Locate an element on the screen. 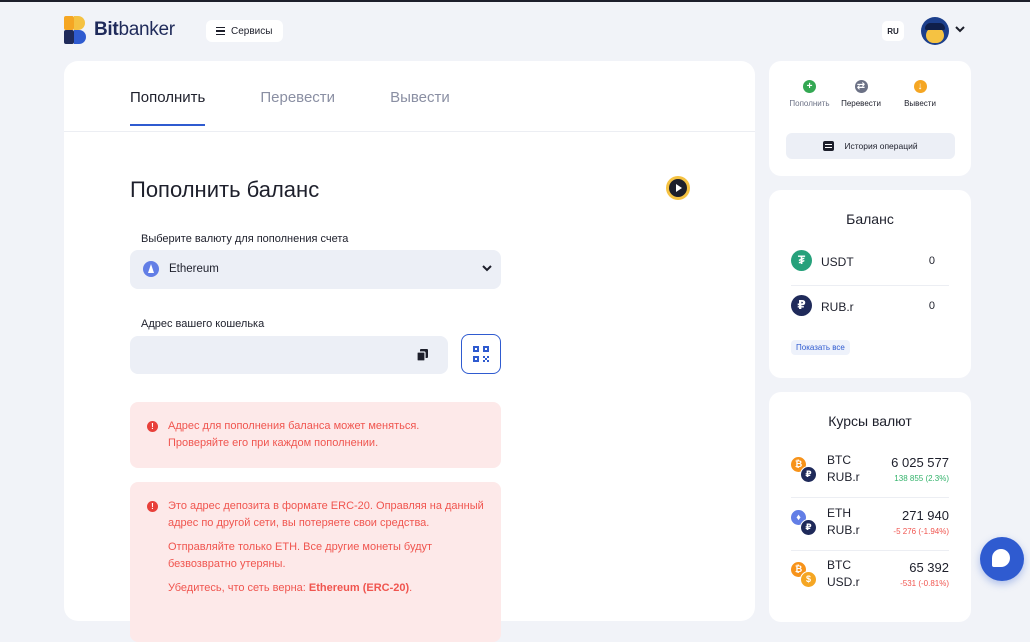  arrow-down-icon: ↓ is located at coordinates (920, 86).